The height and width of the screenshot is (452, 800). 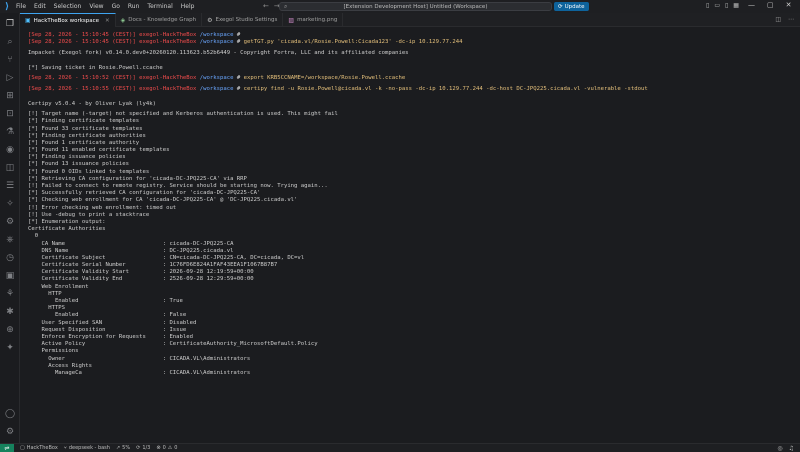 I want to click on terminal-line: [*] Found 13 issuance policies, so click(x=79, y=164).